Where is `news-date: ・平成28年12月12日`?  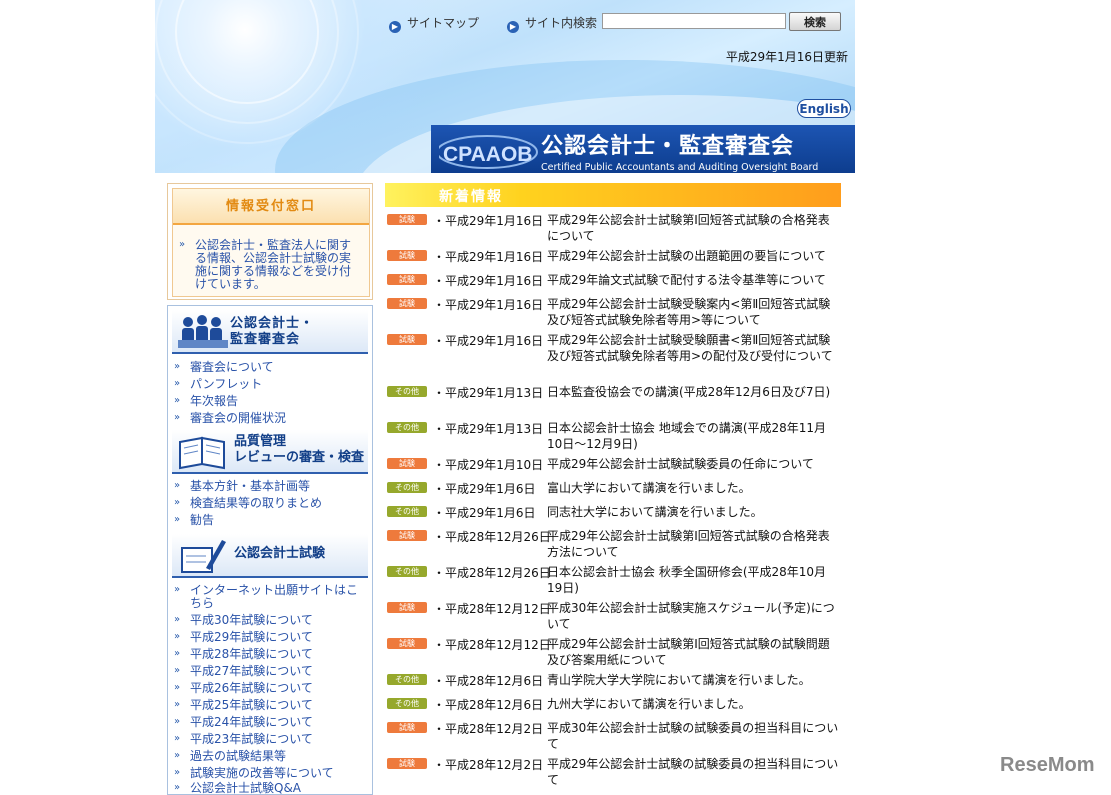 news-date: ・平成28年12月12日 is located at coordinates (492, 645).